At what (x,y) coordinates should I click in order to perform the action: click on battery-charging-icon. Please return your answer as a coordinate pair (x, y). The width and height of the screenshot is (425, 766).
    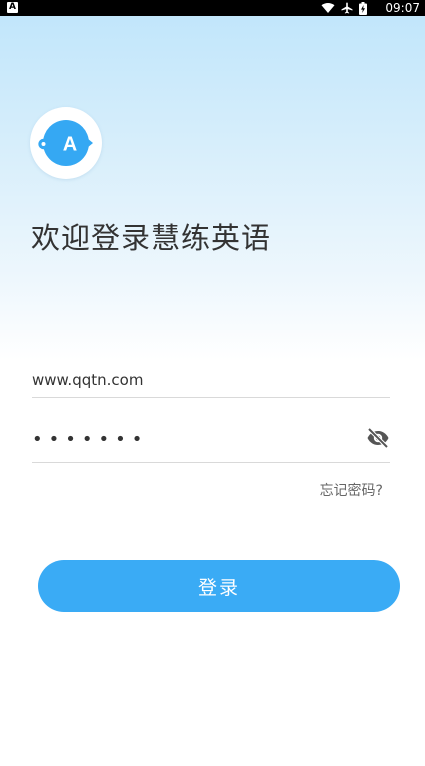
    Looking at the image, I should click on (363, 8).